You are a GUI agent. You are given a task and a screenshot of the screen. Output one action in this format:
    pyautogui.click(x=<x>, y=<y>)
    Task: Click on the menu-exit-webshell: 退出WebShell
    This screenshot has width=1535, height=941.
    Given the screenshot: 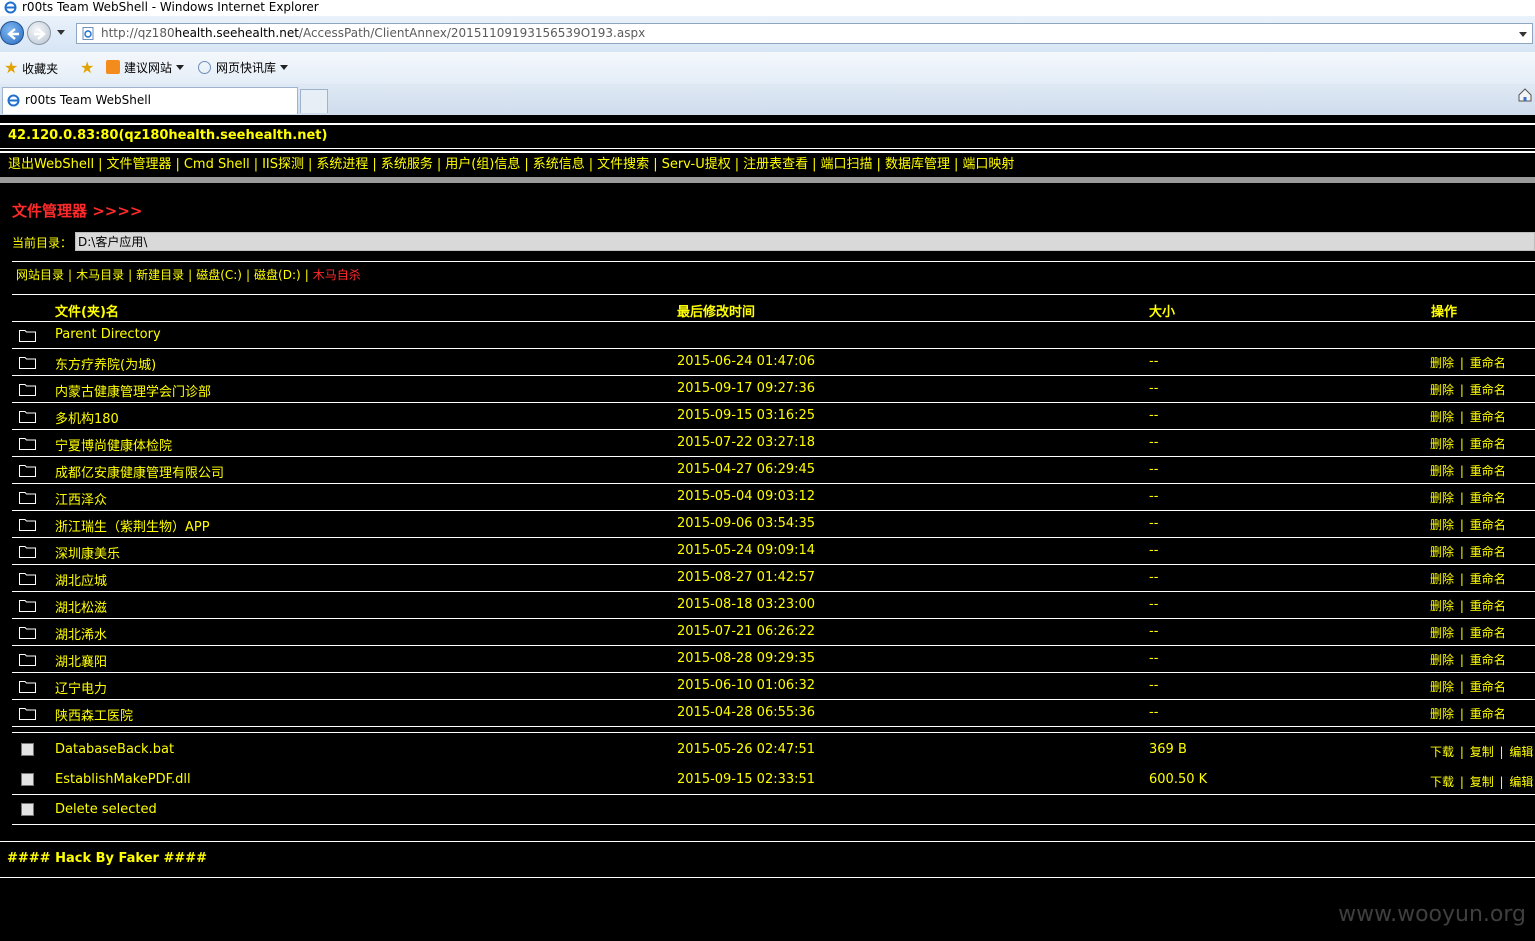 What is the action you would take?
    pyautogui.click(x=51, y=164)
    